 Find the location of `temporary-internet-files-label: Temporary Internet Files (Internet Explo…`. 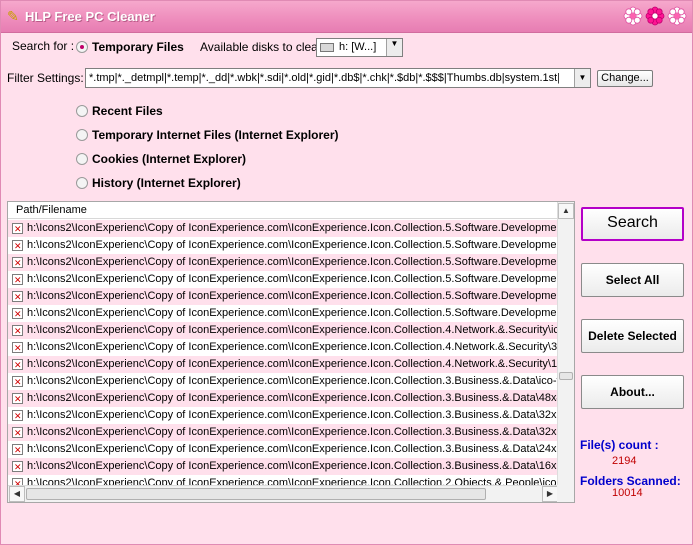

temporary-internet-files-label: Temporary Internet Files (Internet Explo… is located at coordinates (215, 135).